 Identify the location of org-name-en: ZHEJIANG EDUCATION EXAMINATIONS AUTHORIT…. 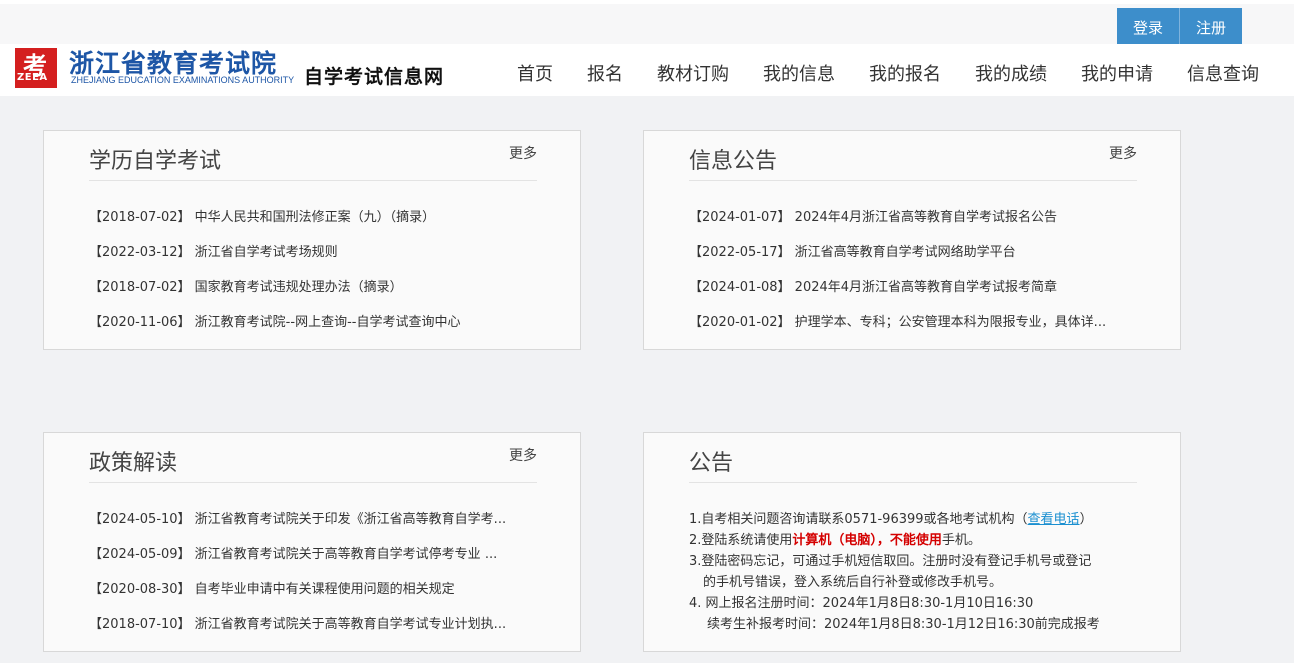
(183, 80).